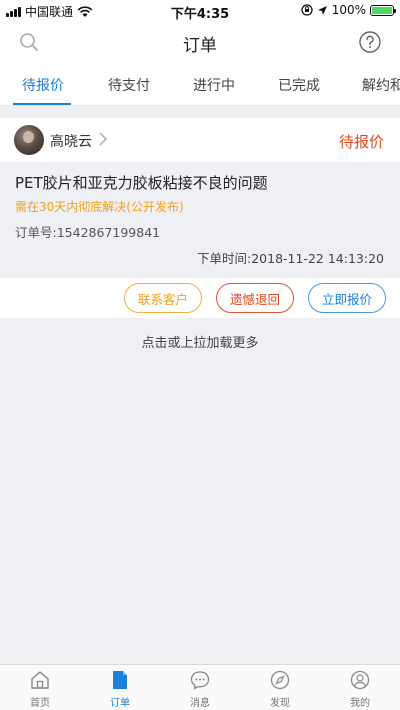 The width and height of the screenshot is (400, 710). I want to click on battery-icon, so click(383, 10).